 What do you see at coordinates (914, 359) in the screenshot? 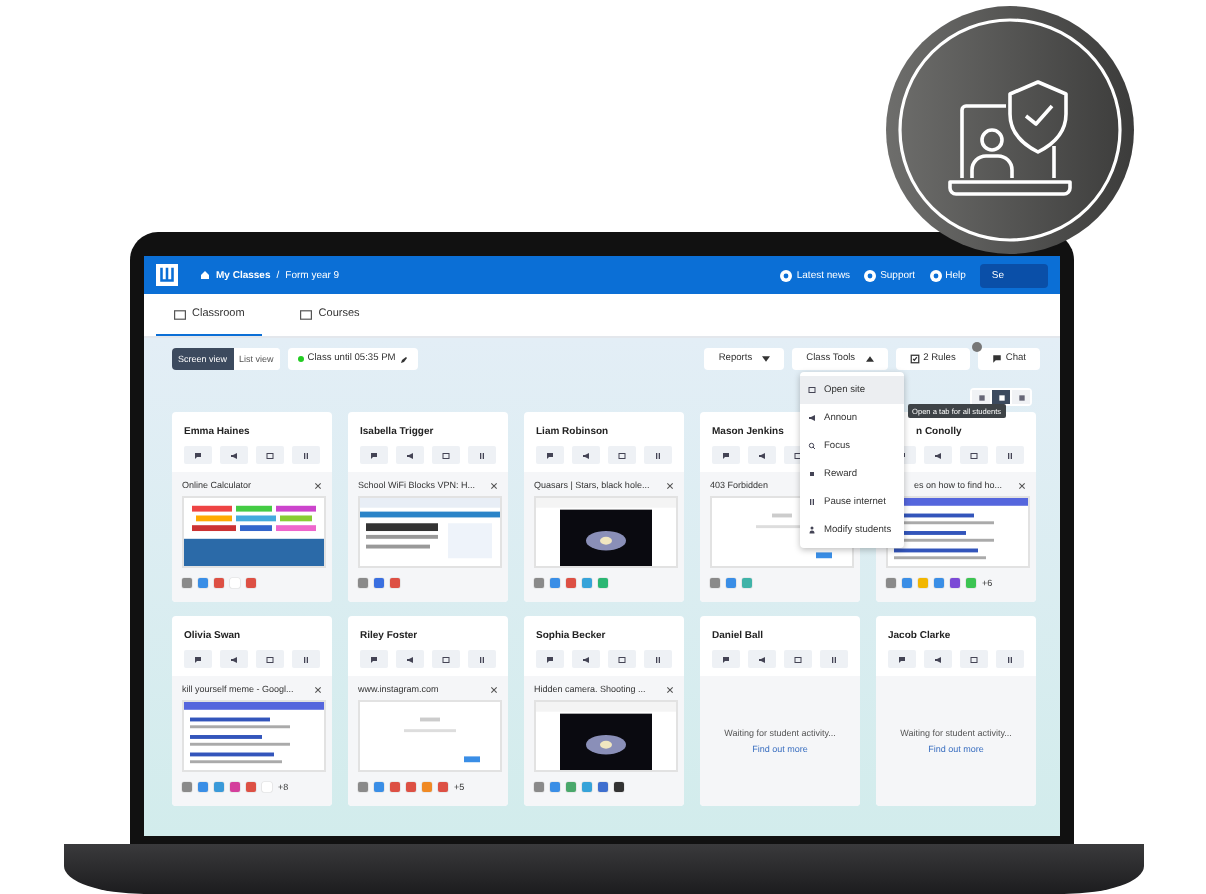
I see `checklist-icon` at bounding box center [914, 359].